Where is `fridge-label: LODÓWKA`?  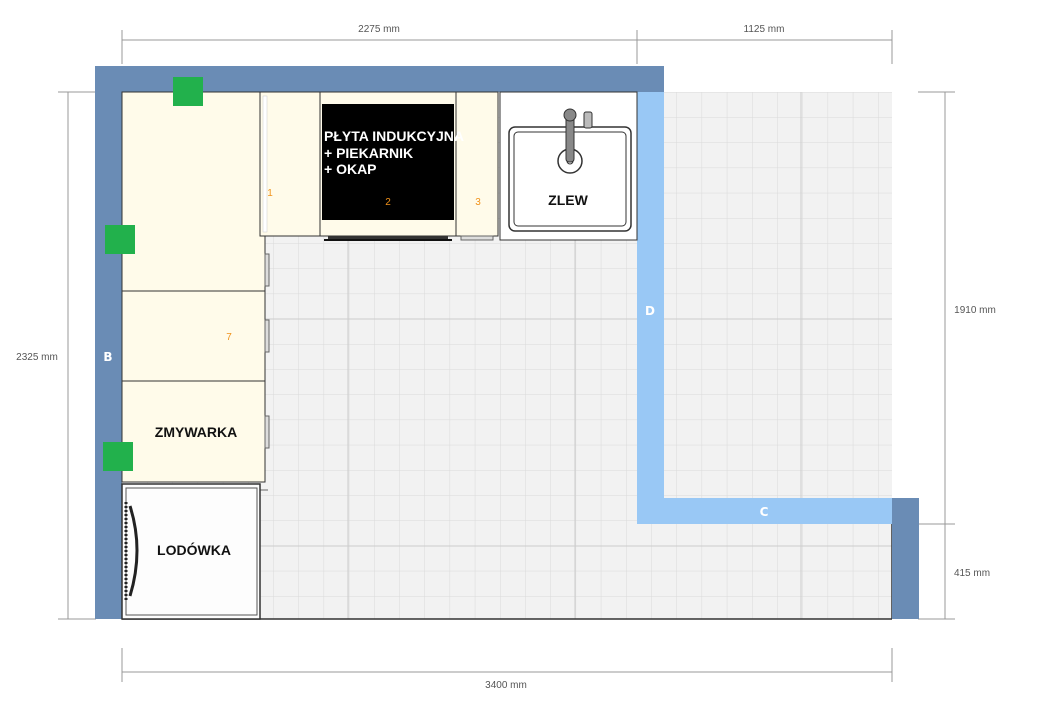
fridge-label: LODÓWKA is located at coordinates (194, 549).